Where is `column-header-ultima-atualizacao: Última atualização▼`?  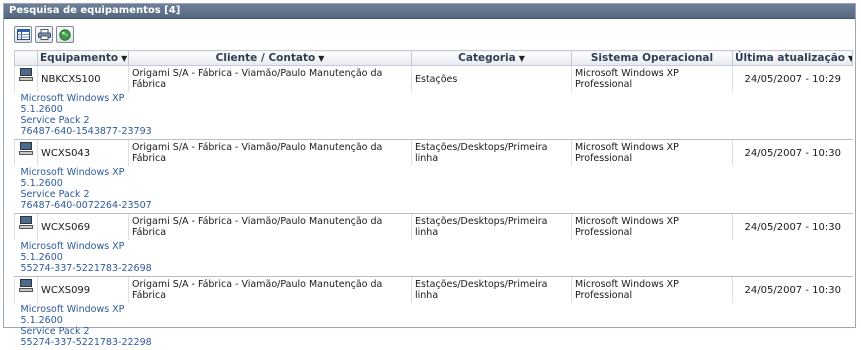 column-header-ultima-atualizacao: Última atualização▼ is located at coordinates (792, 58).